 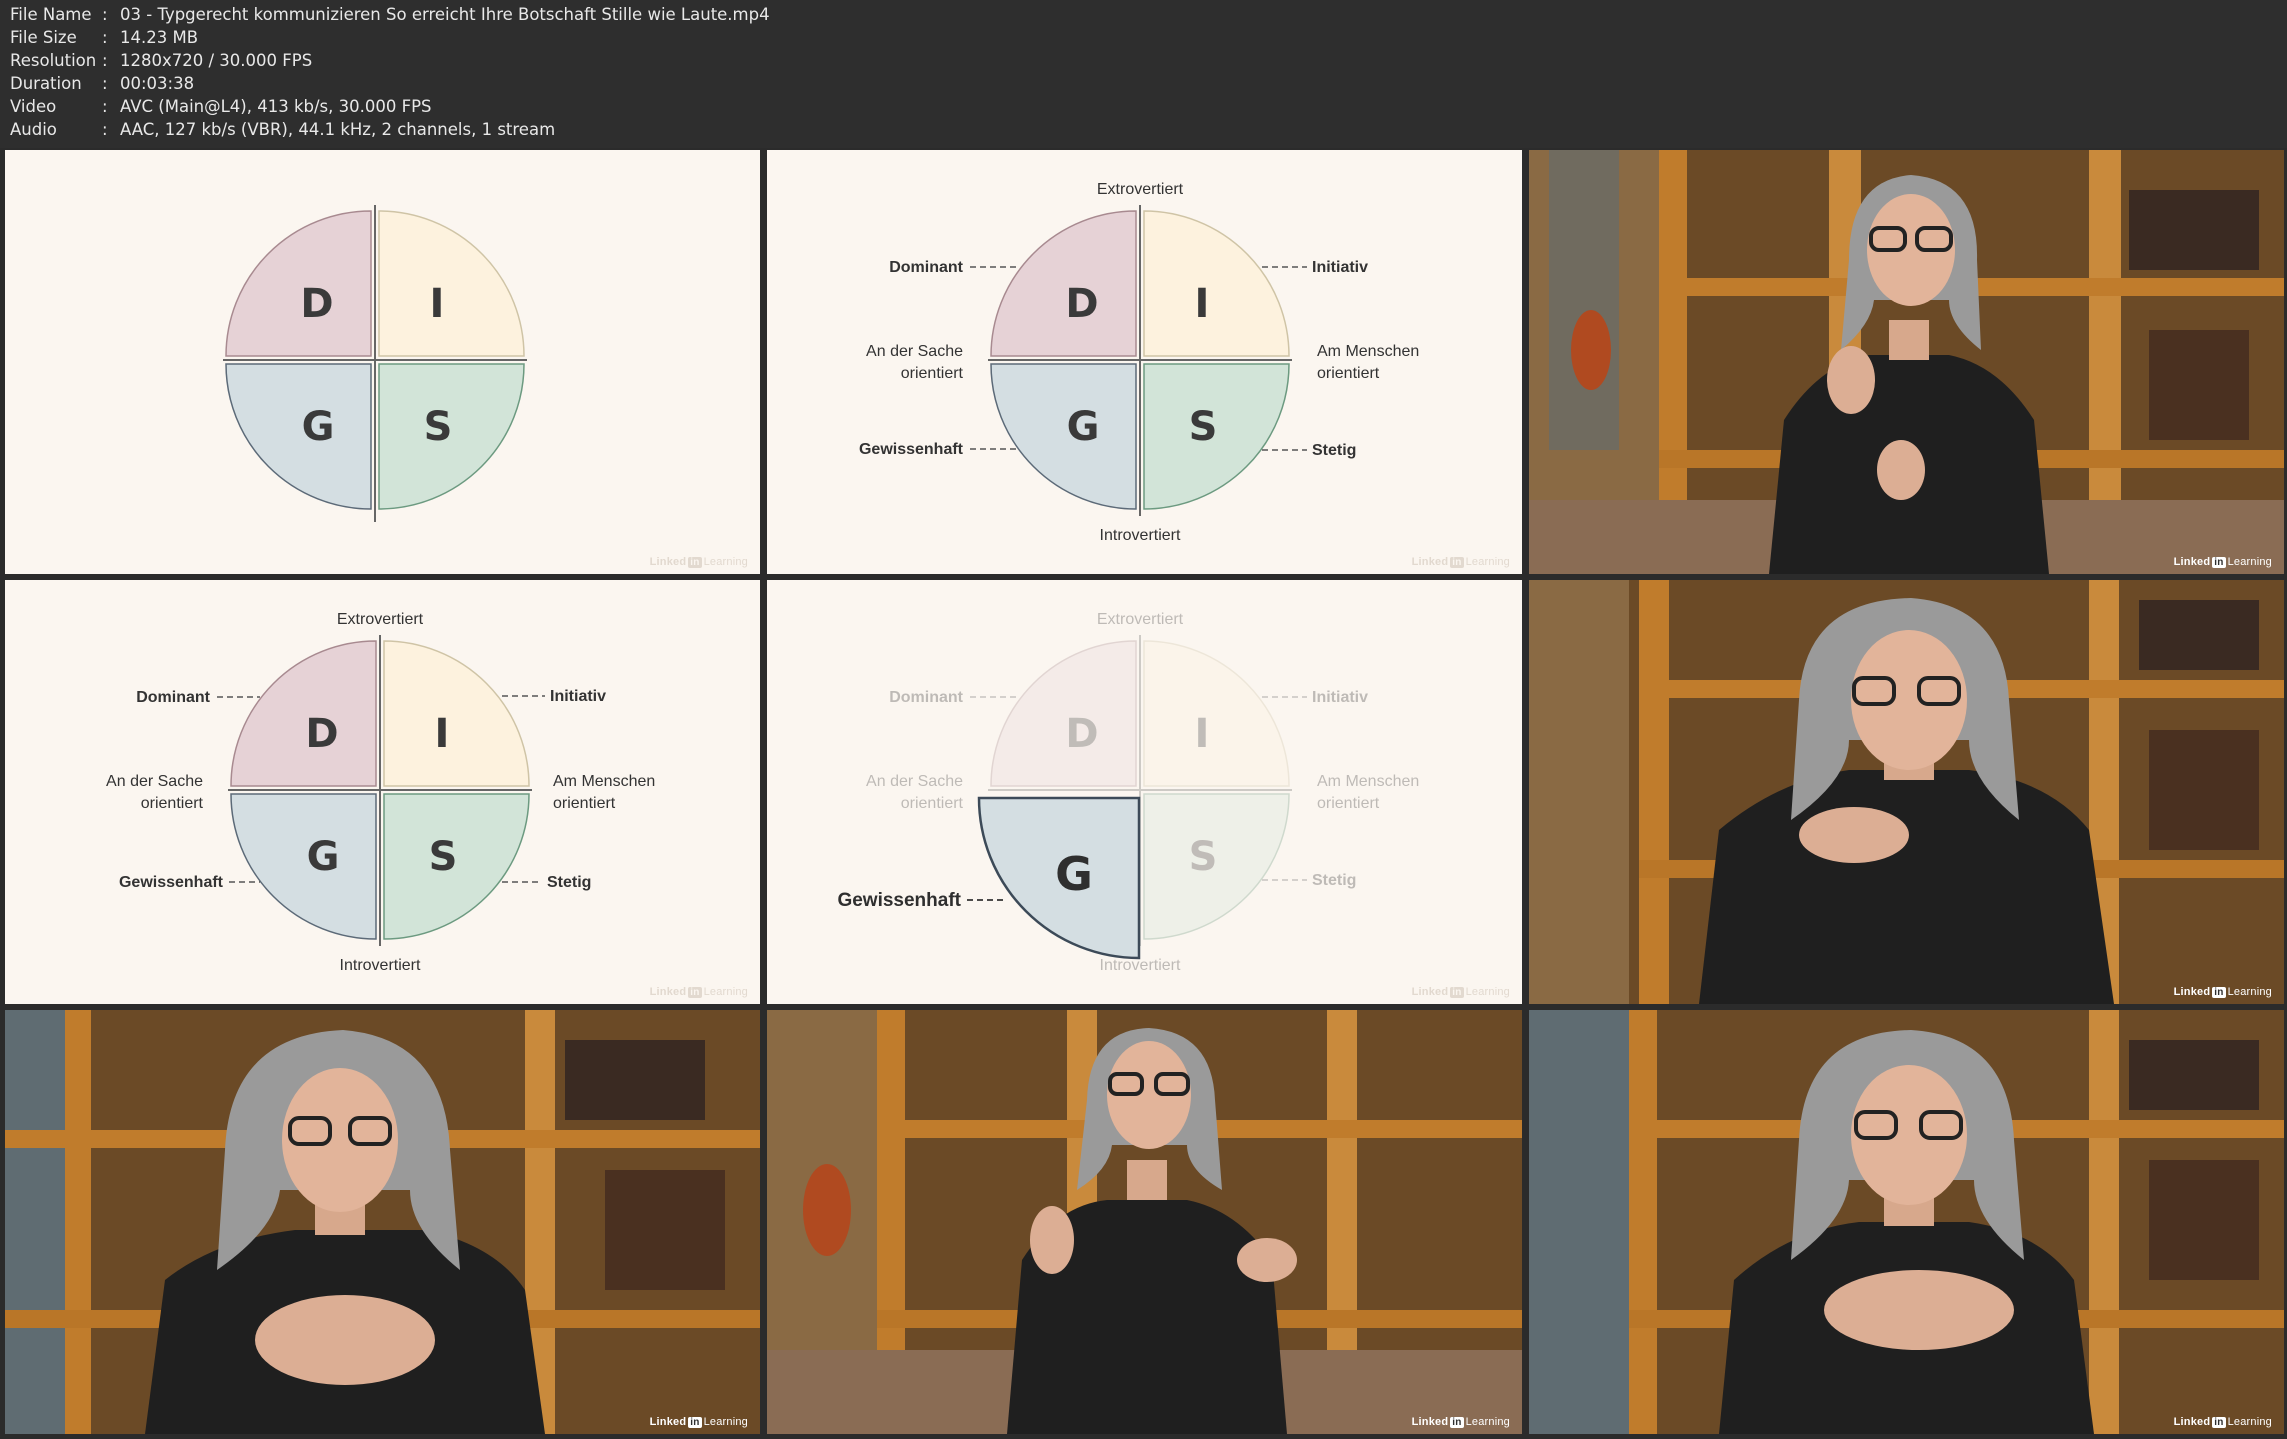 I want to click on thumbnail-9-presenter: Linked in Learning, so click(x=1906, y=1222).